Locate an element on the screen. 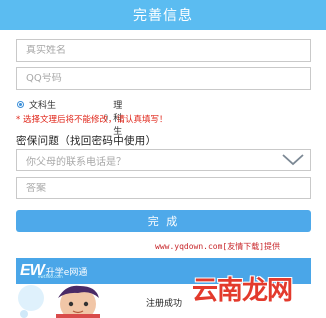 Image resolution: width=326 pixels, height=318 pixels. logo-subtext: ewt360.com is located at coordinates (50, 276).